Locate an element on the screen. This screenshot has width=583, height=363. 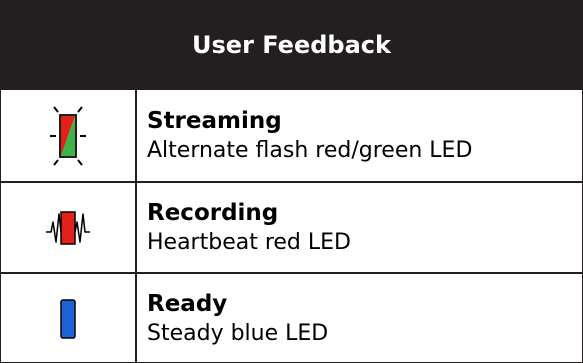
heartbeat-red-led-icon is located at coordinates (68, 227).